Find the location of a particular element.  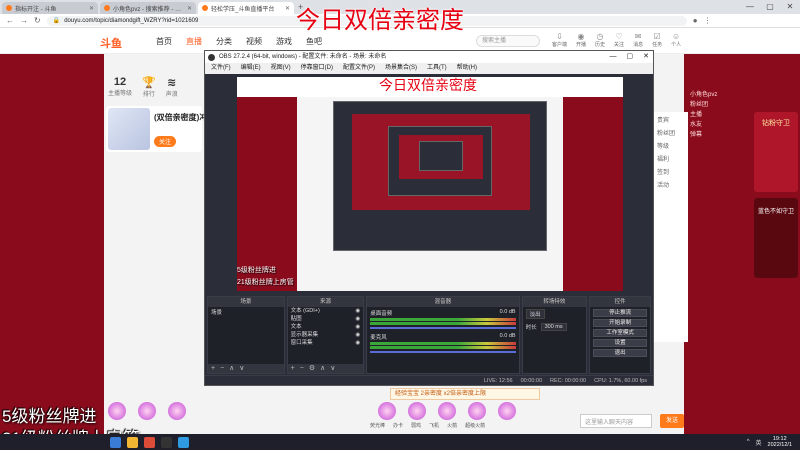

source-item: 贴图 ◉ is located at coordinates (326, 319).